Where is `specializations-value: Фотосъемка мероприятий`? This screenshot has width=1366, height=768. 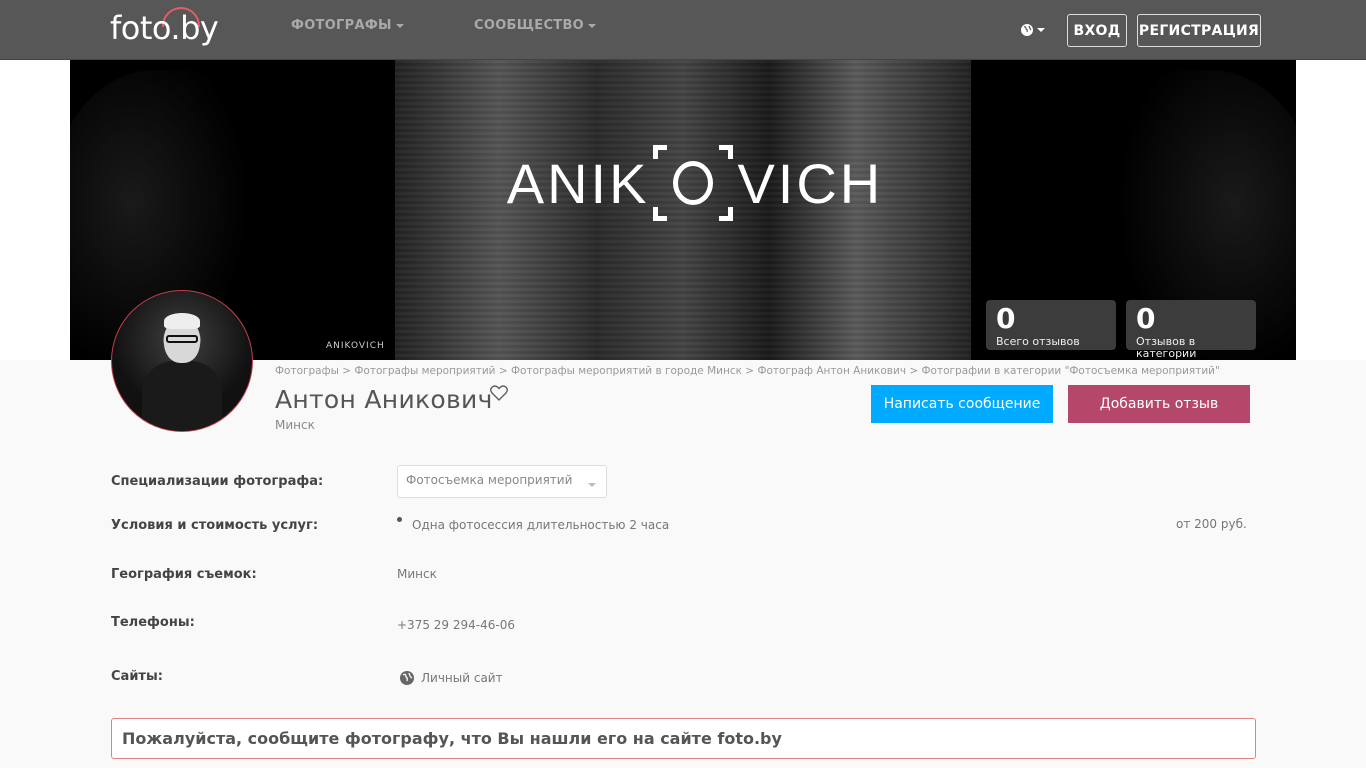 specializations-value: Фотосъемка мероприятий is located at coordinates (489, 480).